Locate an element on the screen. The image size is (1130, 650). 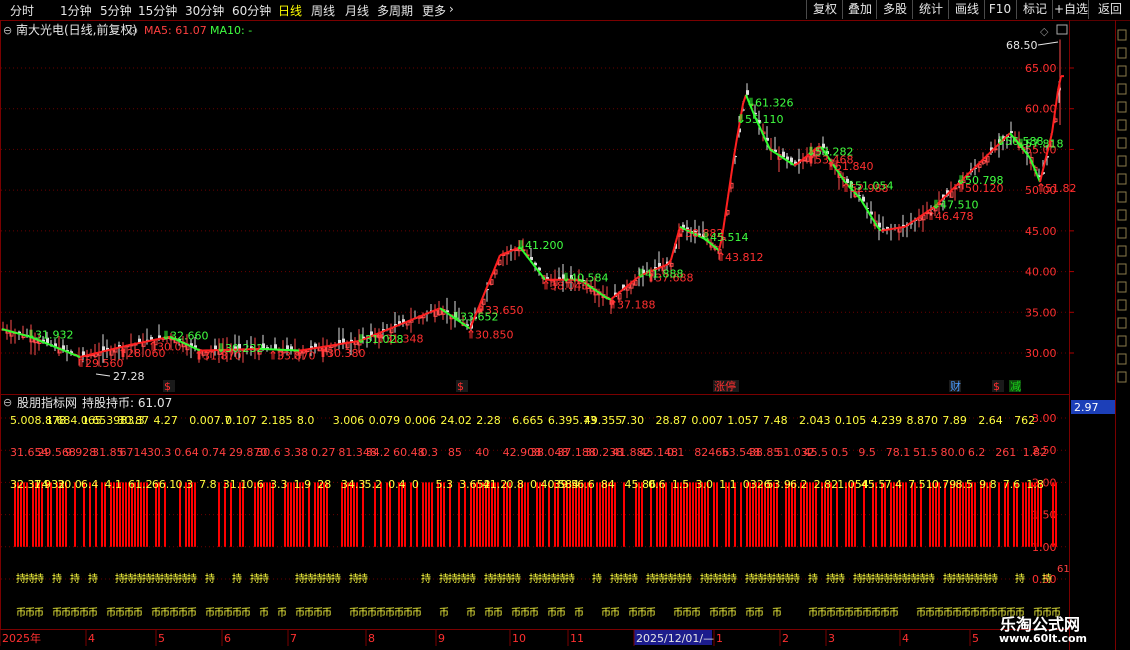
indicator-value: 2.82 is located at coordinates (826, 484).